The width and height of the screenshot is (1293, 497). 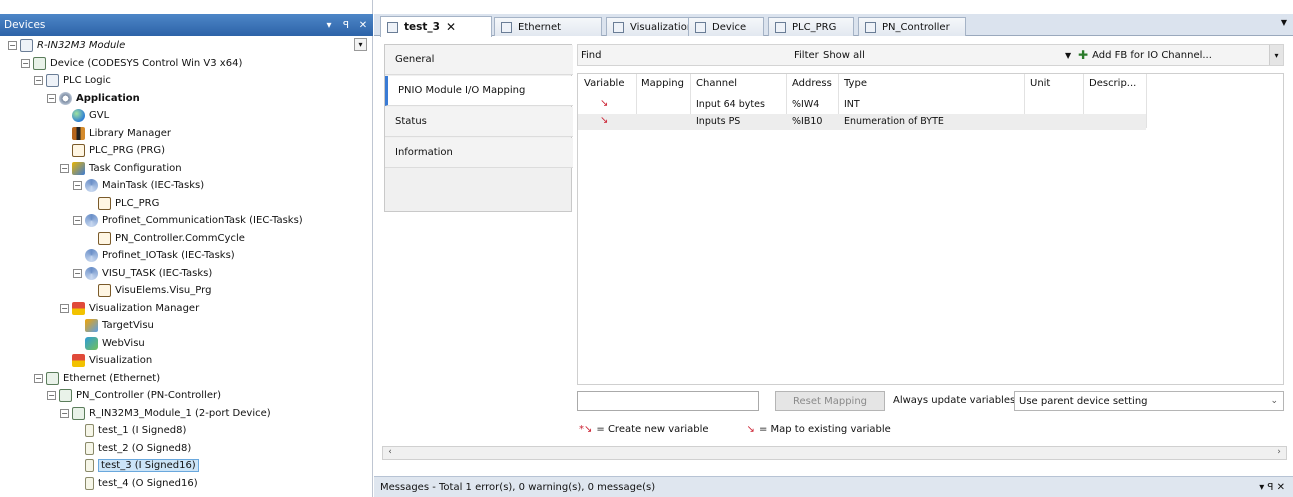 I want to click on column-header-address: Address, so click(x=812, y=83).